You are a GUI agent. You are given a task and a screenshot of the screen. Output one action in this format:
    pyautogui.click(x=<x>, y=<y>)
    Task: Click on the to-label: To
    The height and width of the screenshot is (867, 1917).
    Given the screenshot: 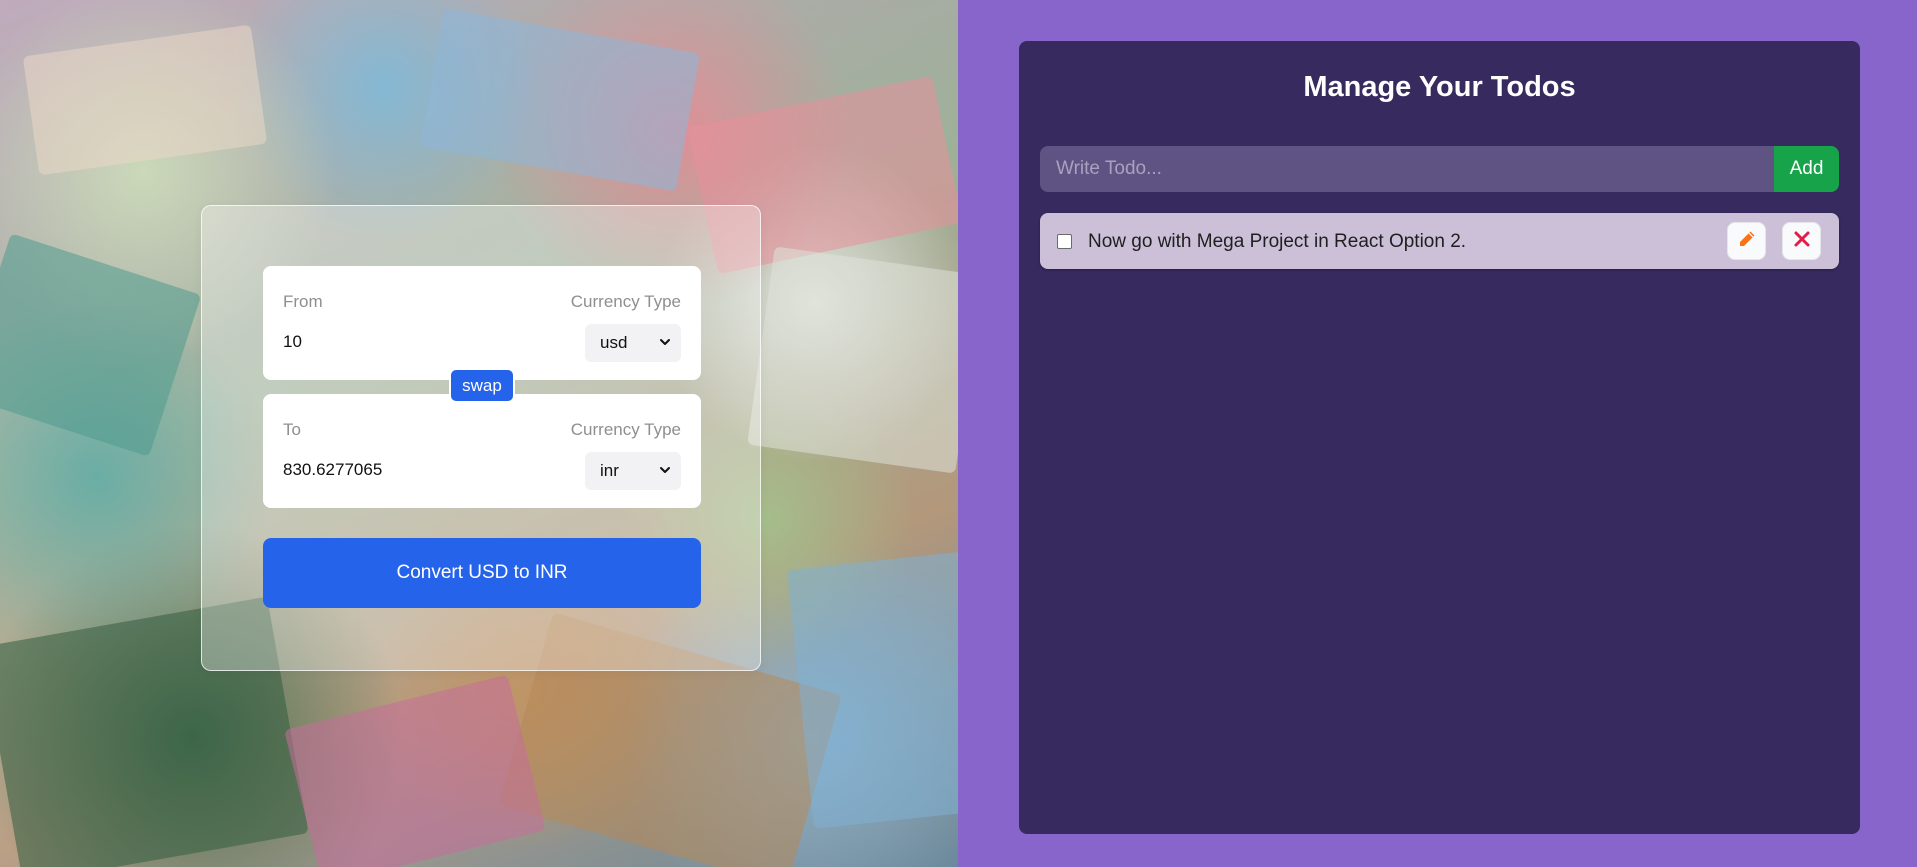 What is the action you would take?
    pyautogui.click(x=292, y=429)
    